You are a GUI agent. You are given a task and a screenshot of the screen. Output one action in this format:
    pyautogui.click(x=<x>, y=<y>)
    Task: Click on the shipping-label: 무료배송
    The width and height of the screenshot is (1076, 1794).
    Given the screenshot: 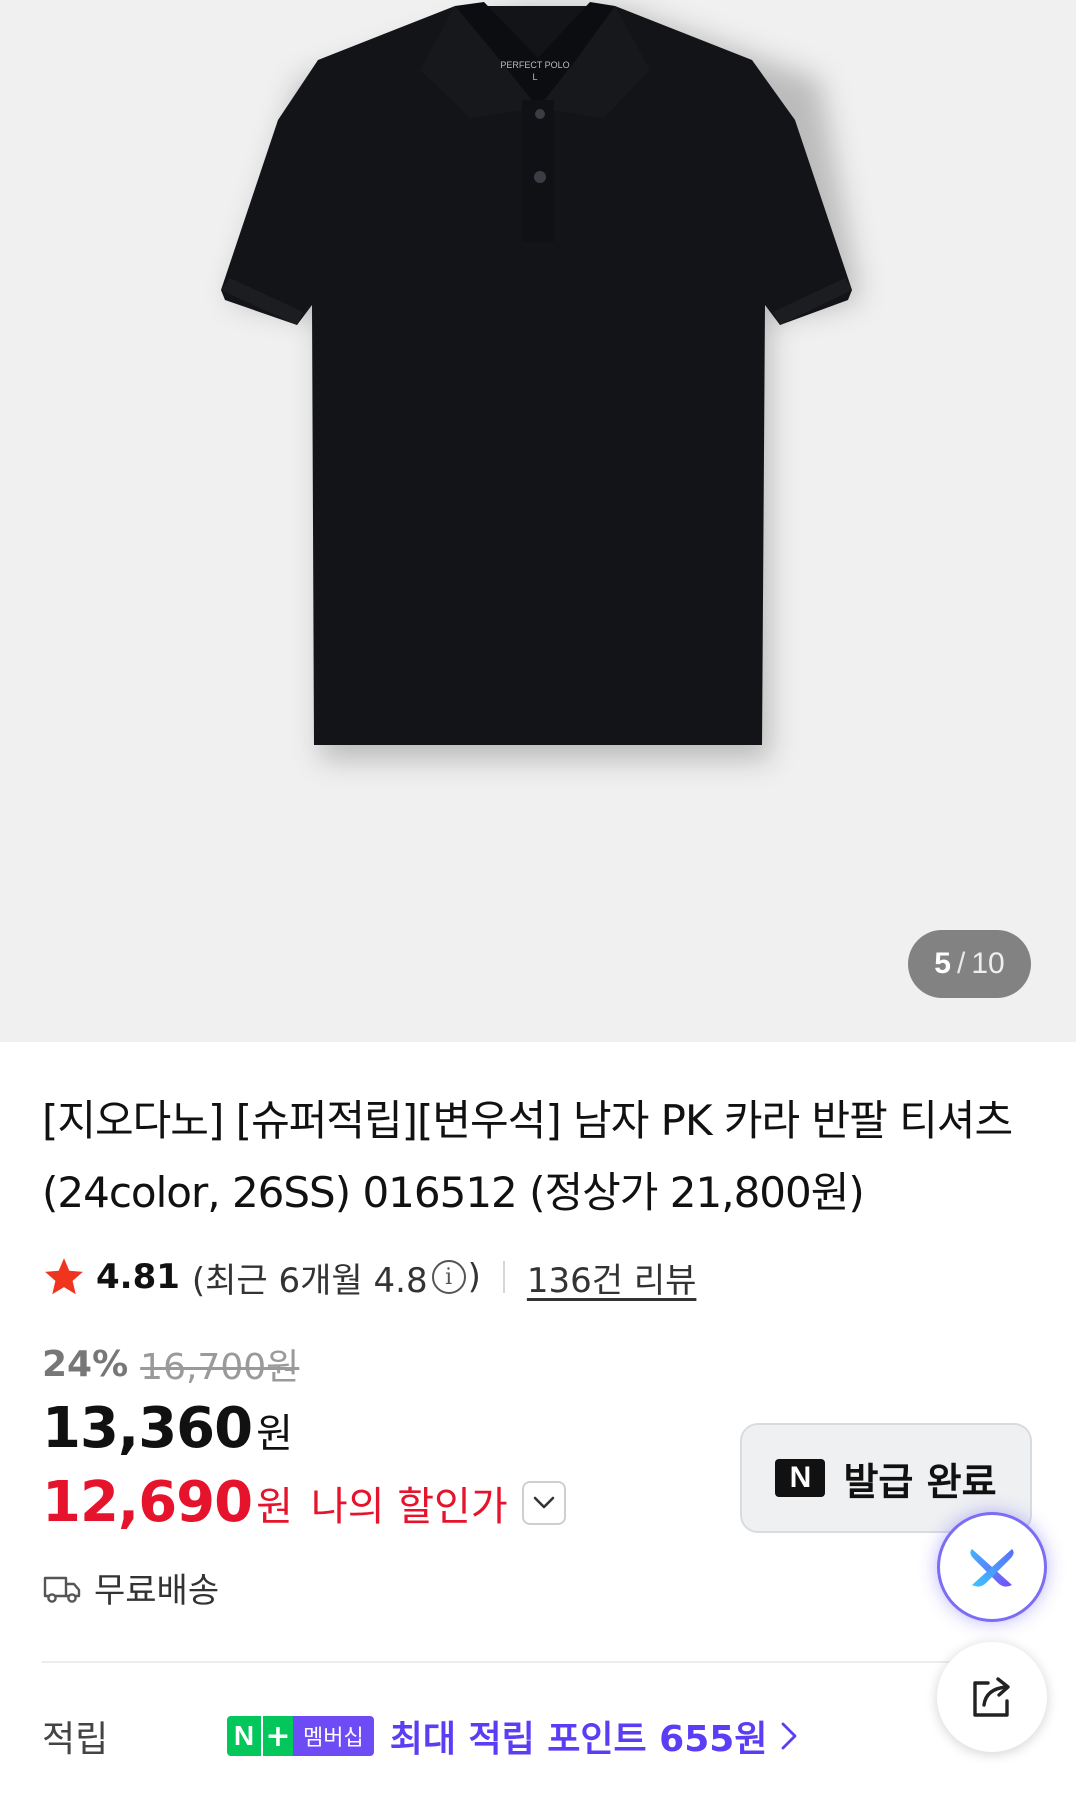 What is the action you would take?
    pyautogui.click(x=157, y=1591)
    